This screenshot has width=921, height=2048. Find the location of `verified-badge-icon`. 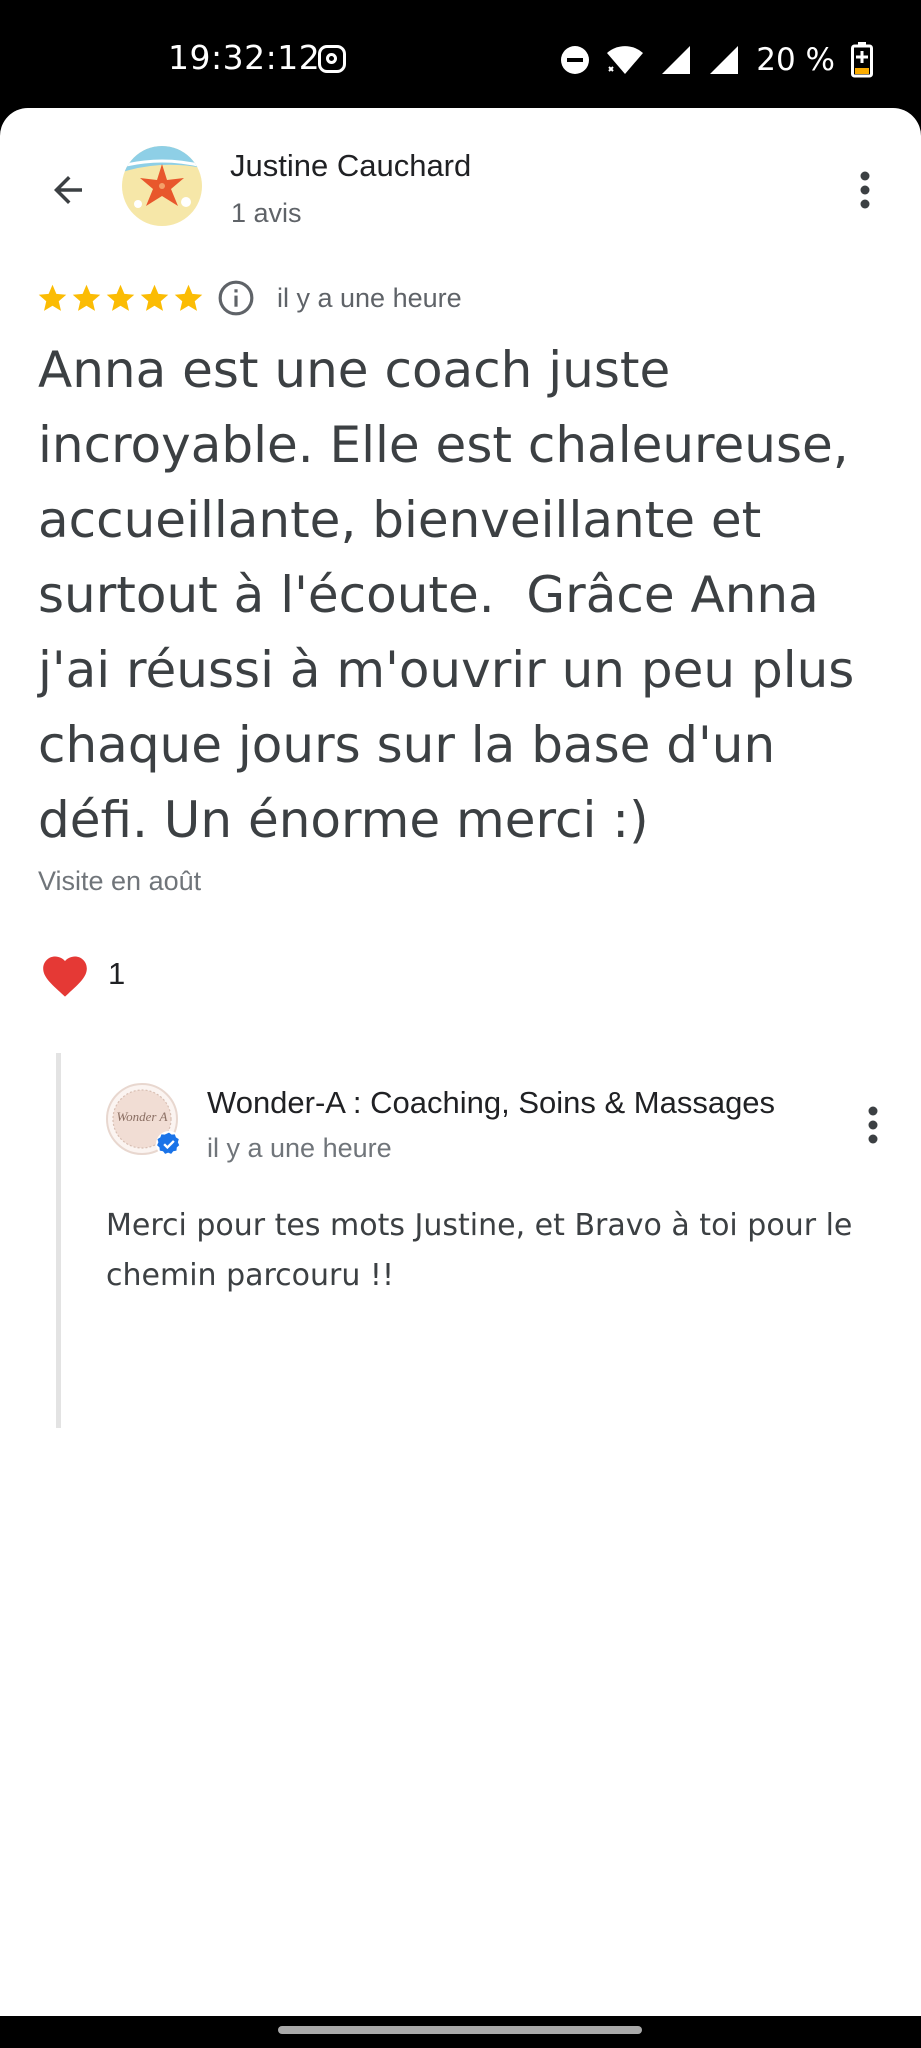

verified-badge-icon is located at coordinates (169, 1144).